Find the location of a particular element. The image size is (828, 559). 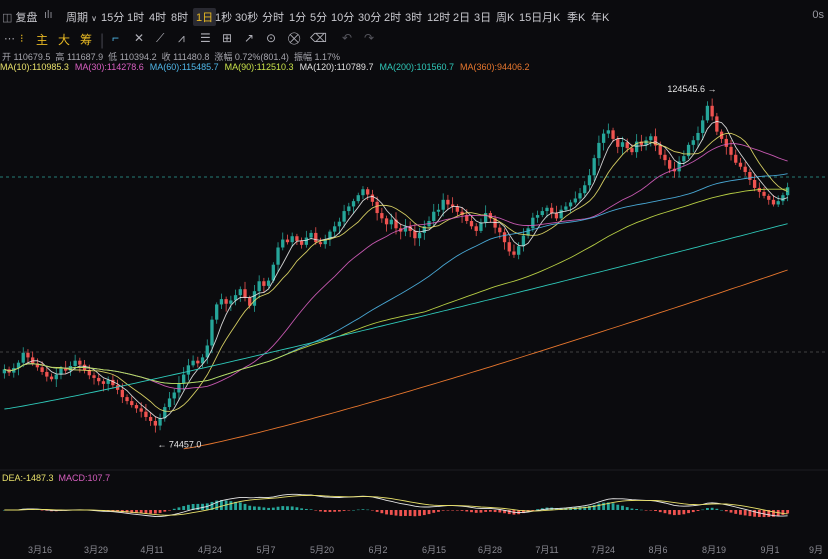

x-tick-label: 5月7 is located at coordinates (265, 550).